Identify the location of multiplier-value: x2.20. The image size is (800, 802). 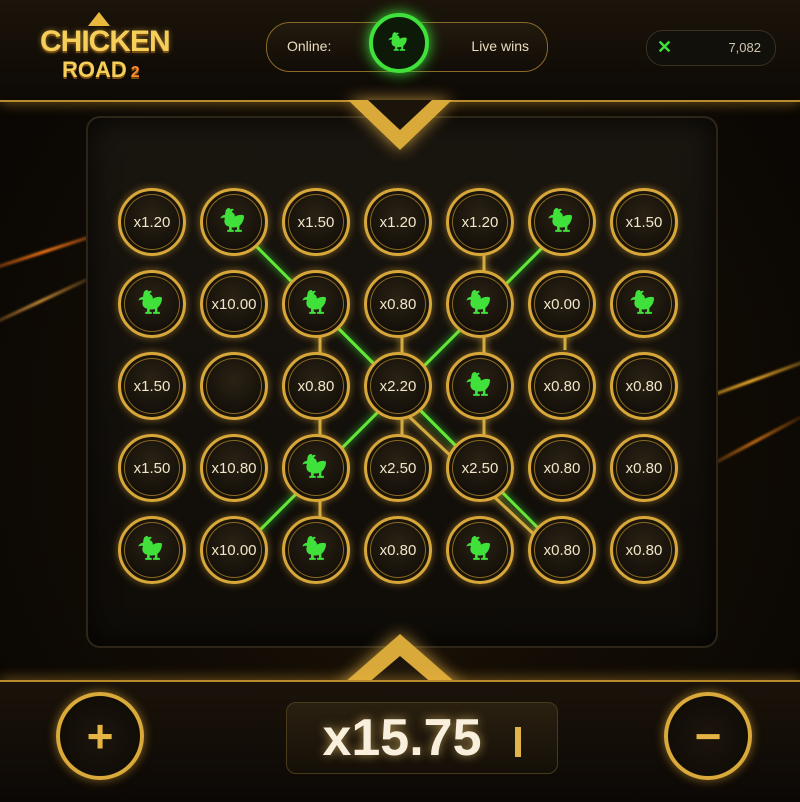
(398, 386).